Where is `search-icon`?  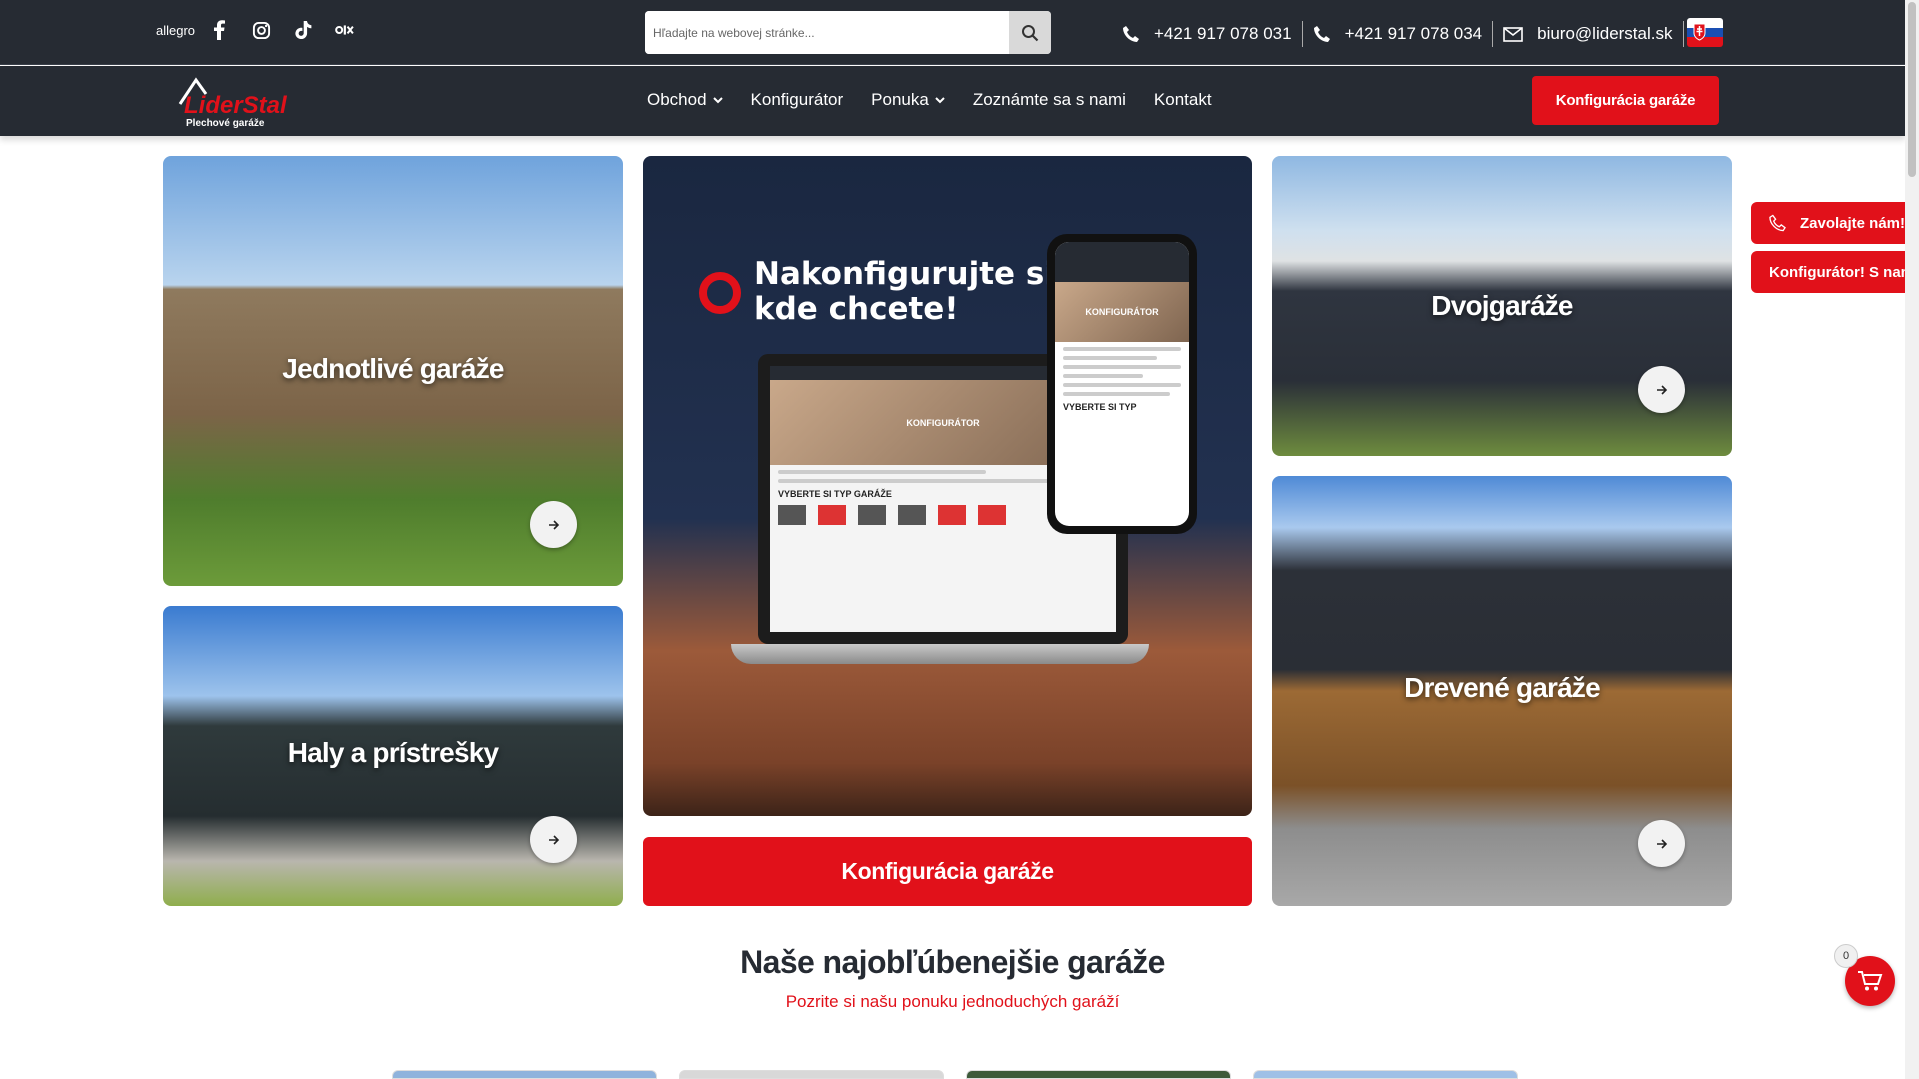
search-icon is located at coordinates (1030, 32).